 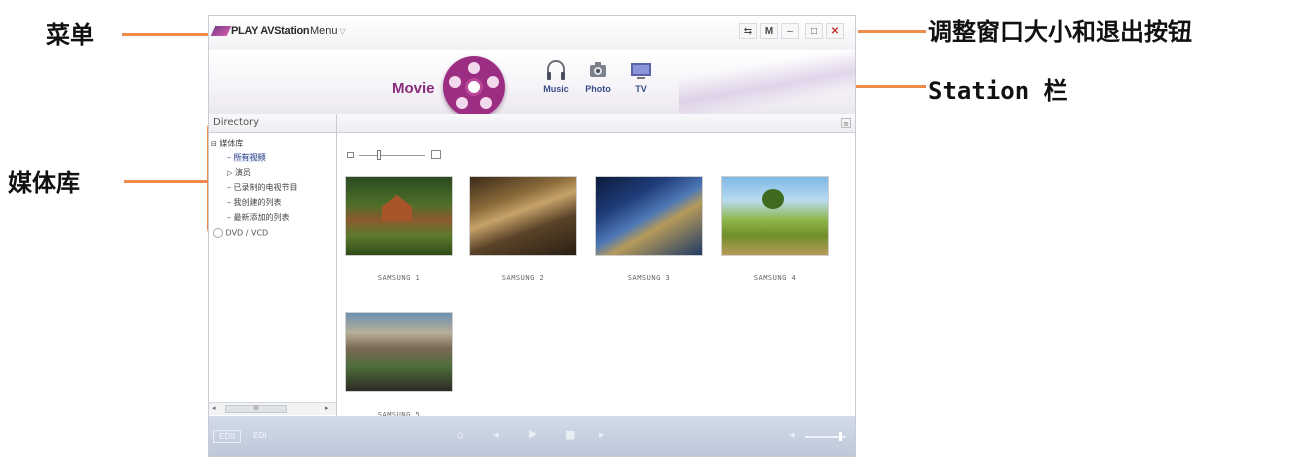 I want to click on close-button: ✕, so click(x=835, y=31).